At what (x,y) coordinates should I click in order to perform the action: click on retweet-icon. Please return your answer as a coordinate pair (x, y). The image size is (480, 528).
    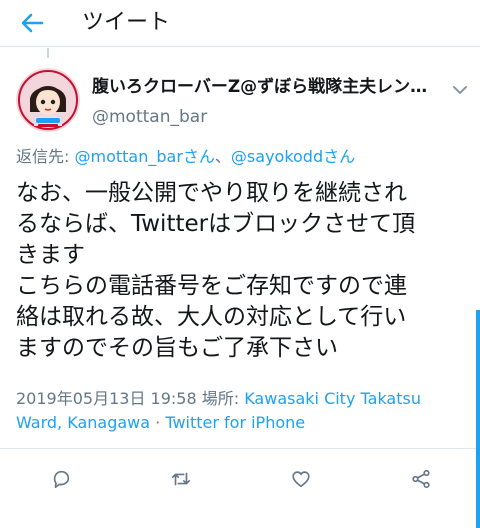
    Looking at the image, I should click on (181, 479).